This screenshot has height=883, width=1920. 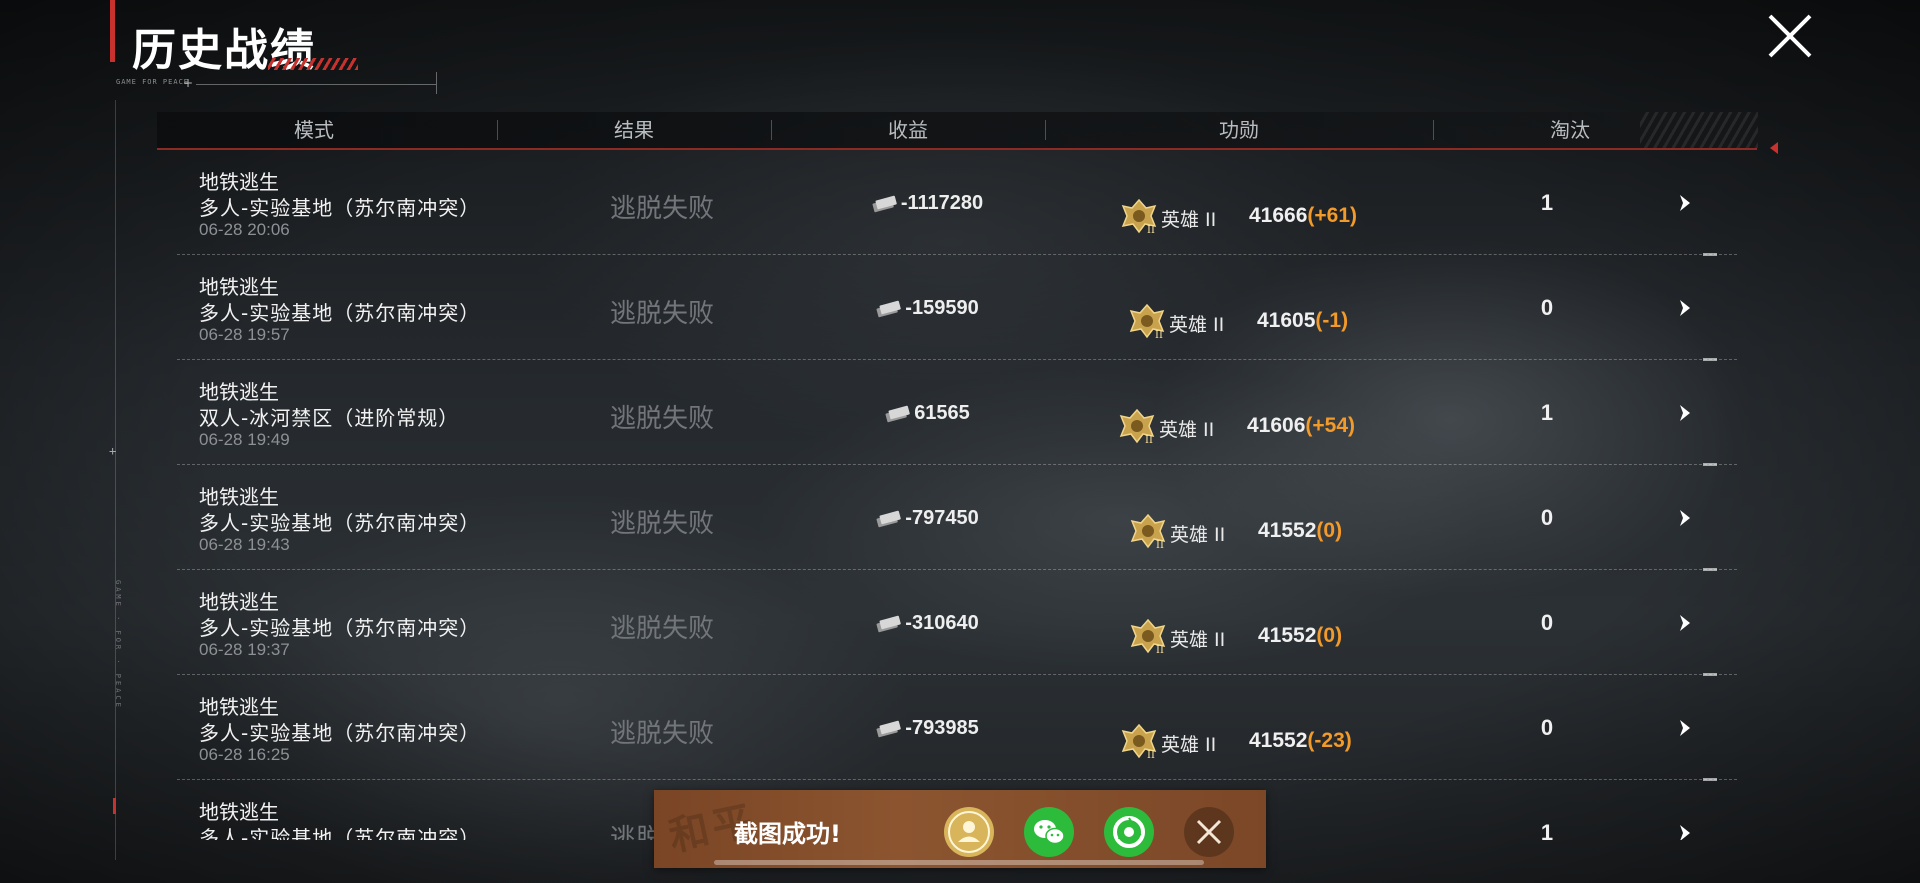 What do you see at coordinates (1302, 321) in the screenshot?
I see `merit-score: 41605(-1)` at bounding box center [1302, 321].